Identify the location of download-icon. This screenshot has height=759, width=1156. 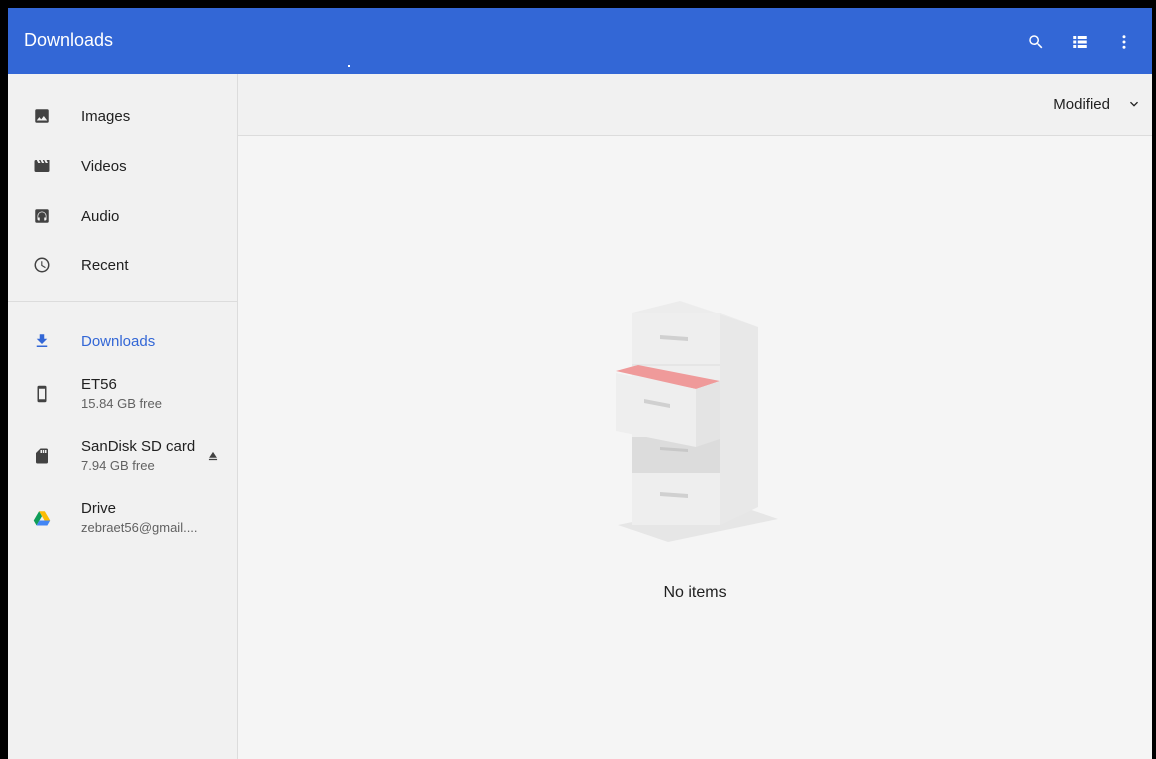
(42, 341).